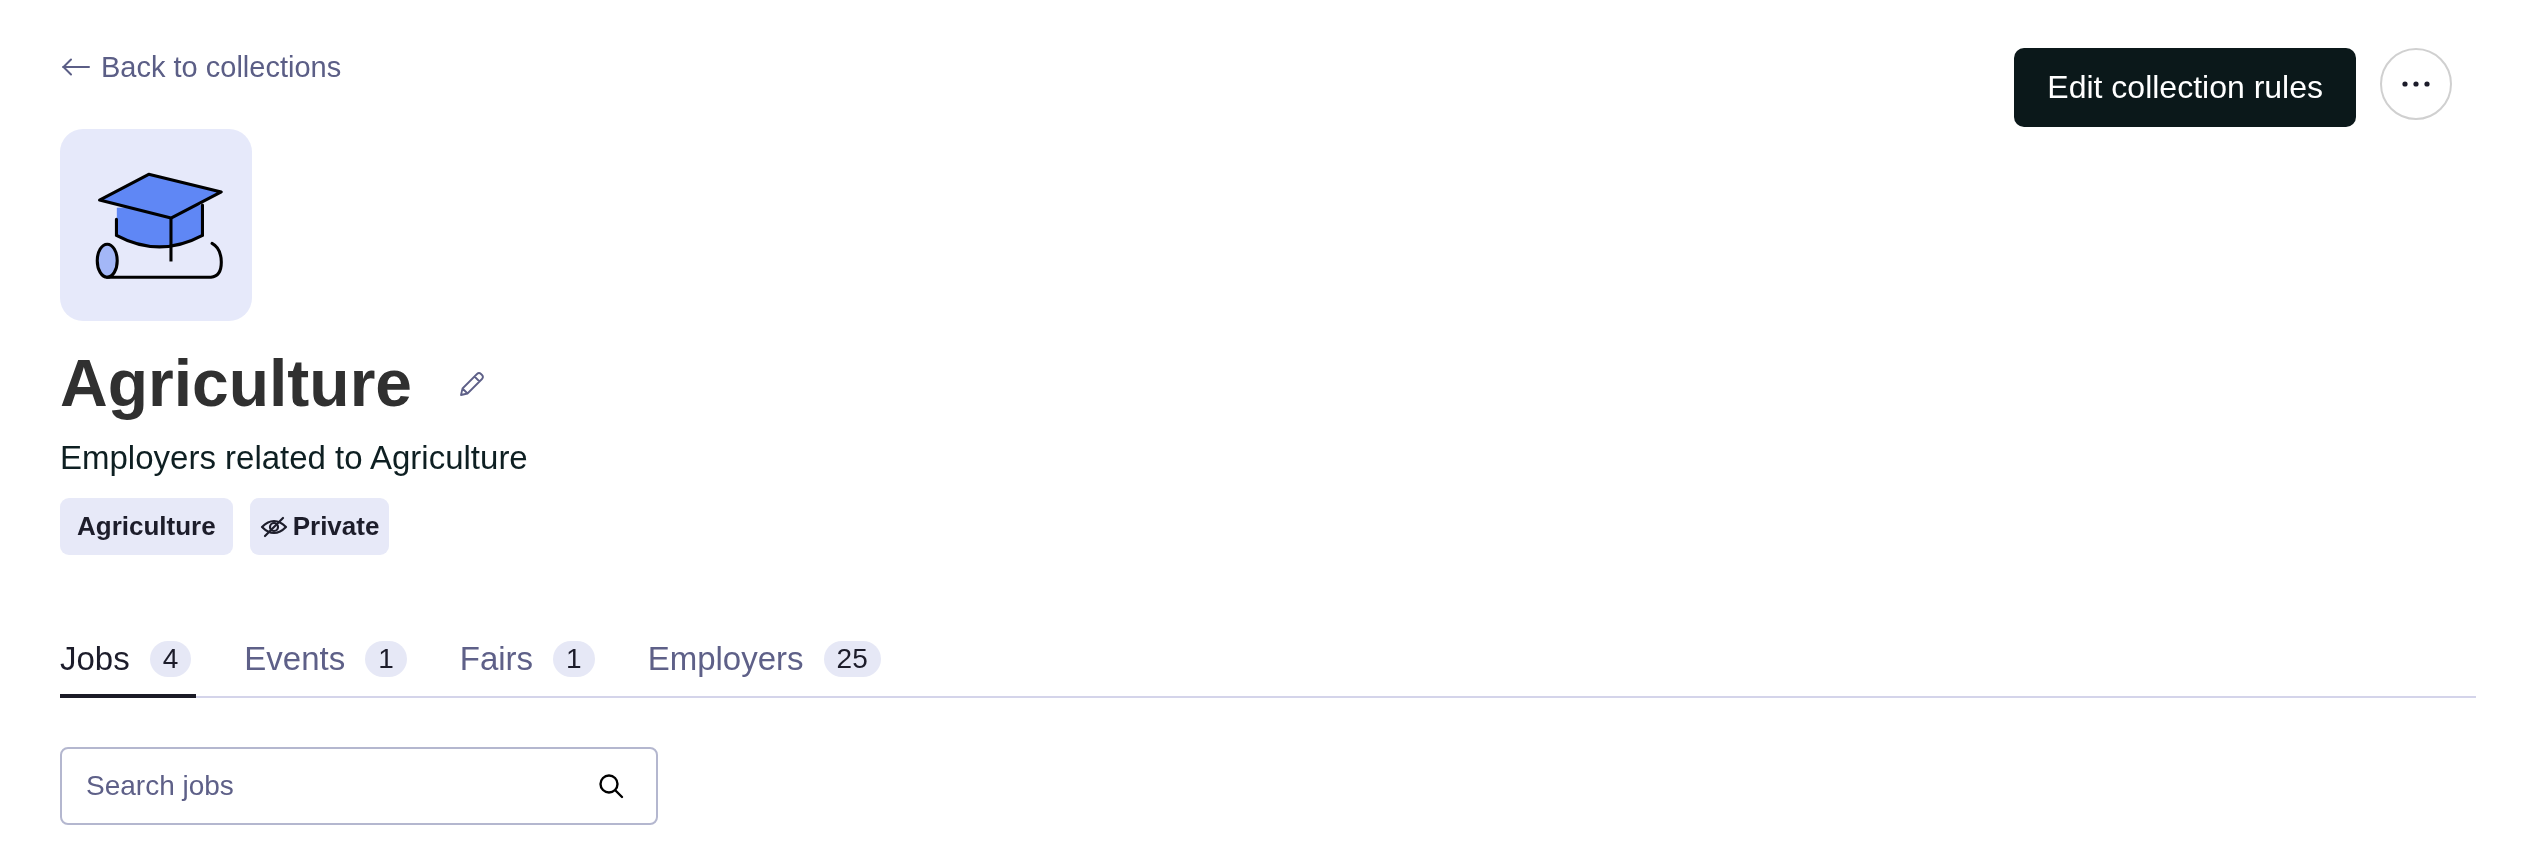 The width and height of the screenshot is (2534, 866). Describe the element at coordinates (611, 786) in the screenshot. I see `search-icon` at that location.